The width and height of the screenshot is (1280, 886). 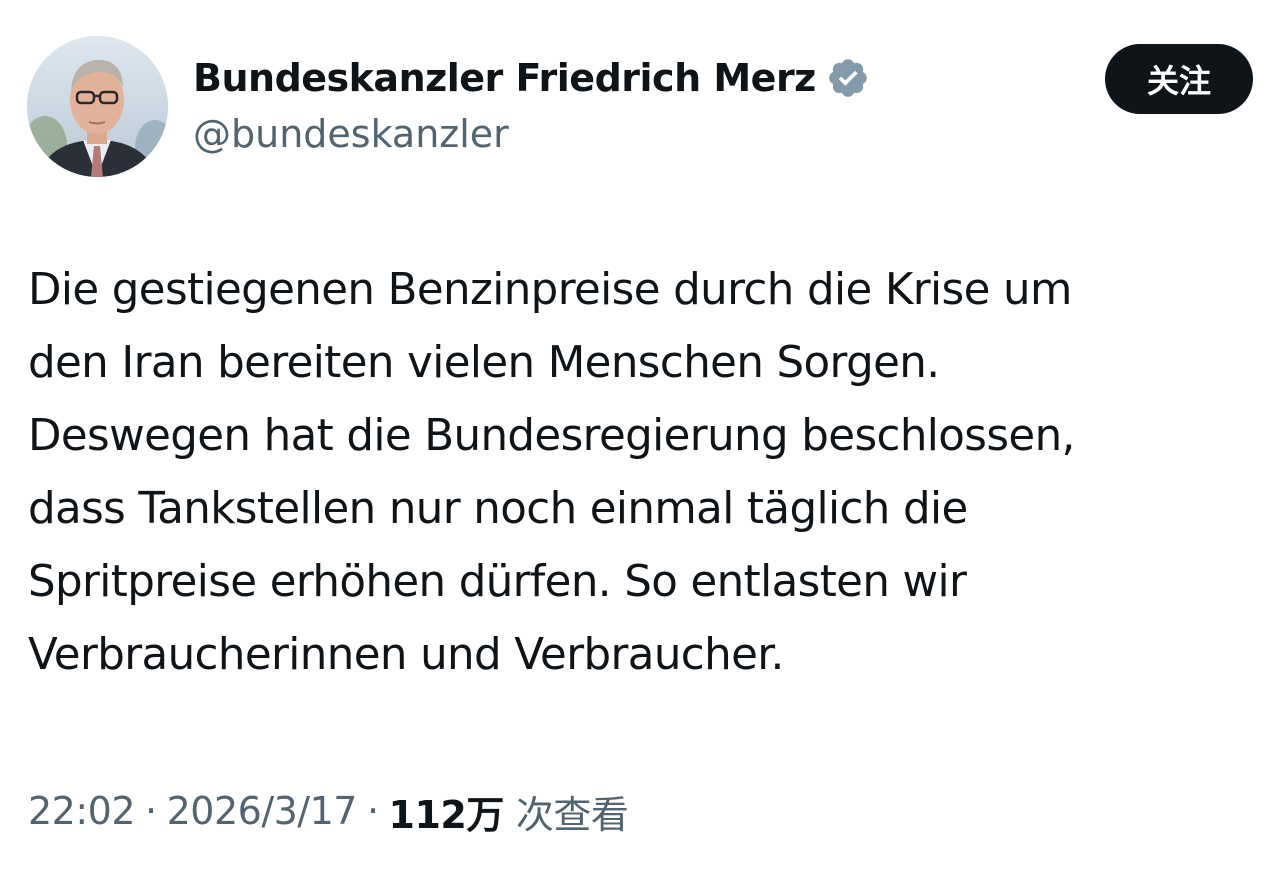 I want to click on tweet-meta: 22:02 · 2026/3/17 · 112万 次查看, so click(x=328, y=811).